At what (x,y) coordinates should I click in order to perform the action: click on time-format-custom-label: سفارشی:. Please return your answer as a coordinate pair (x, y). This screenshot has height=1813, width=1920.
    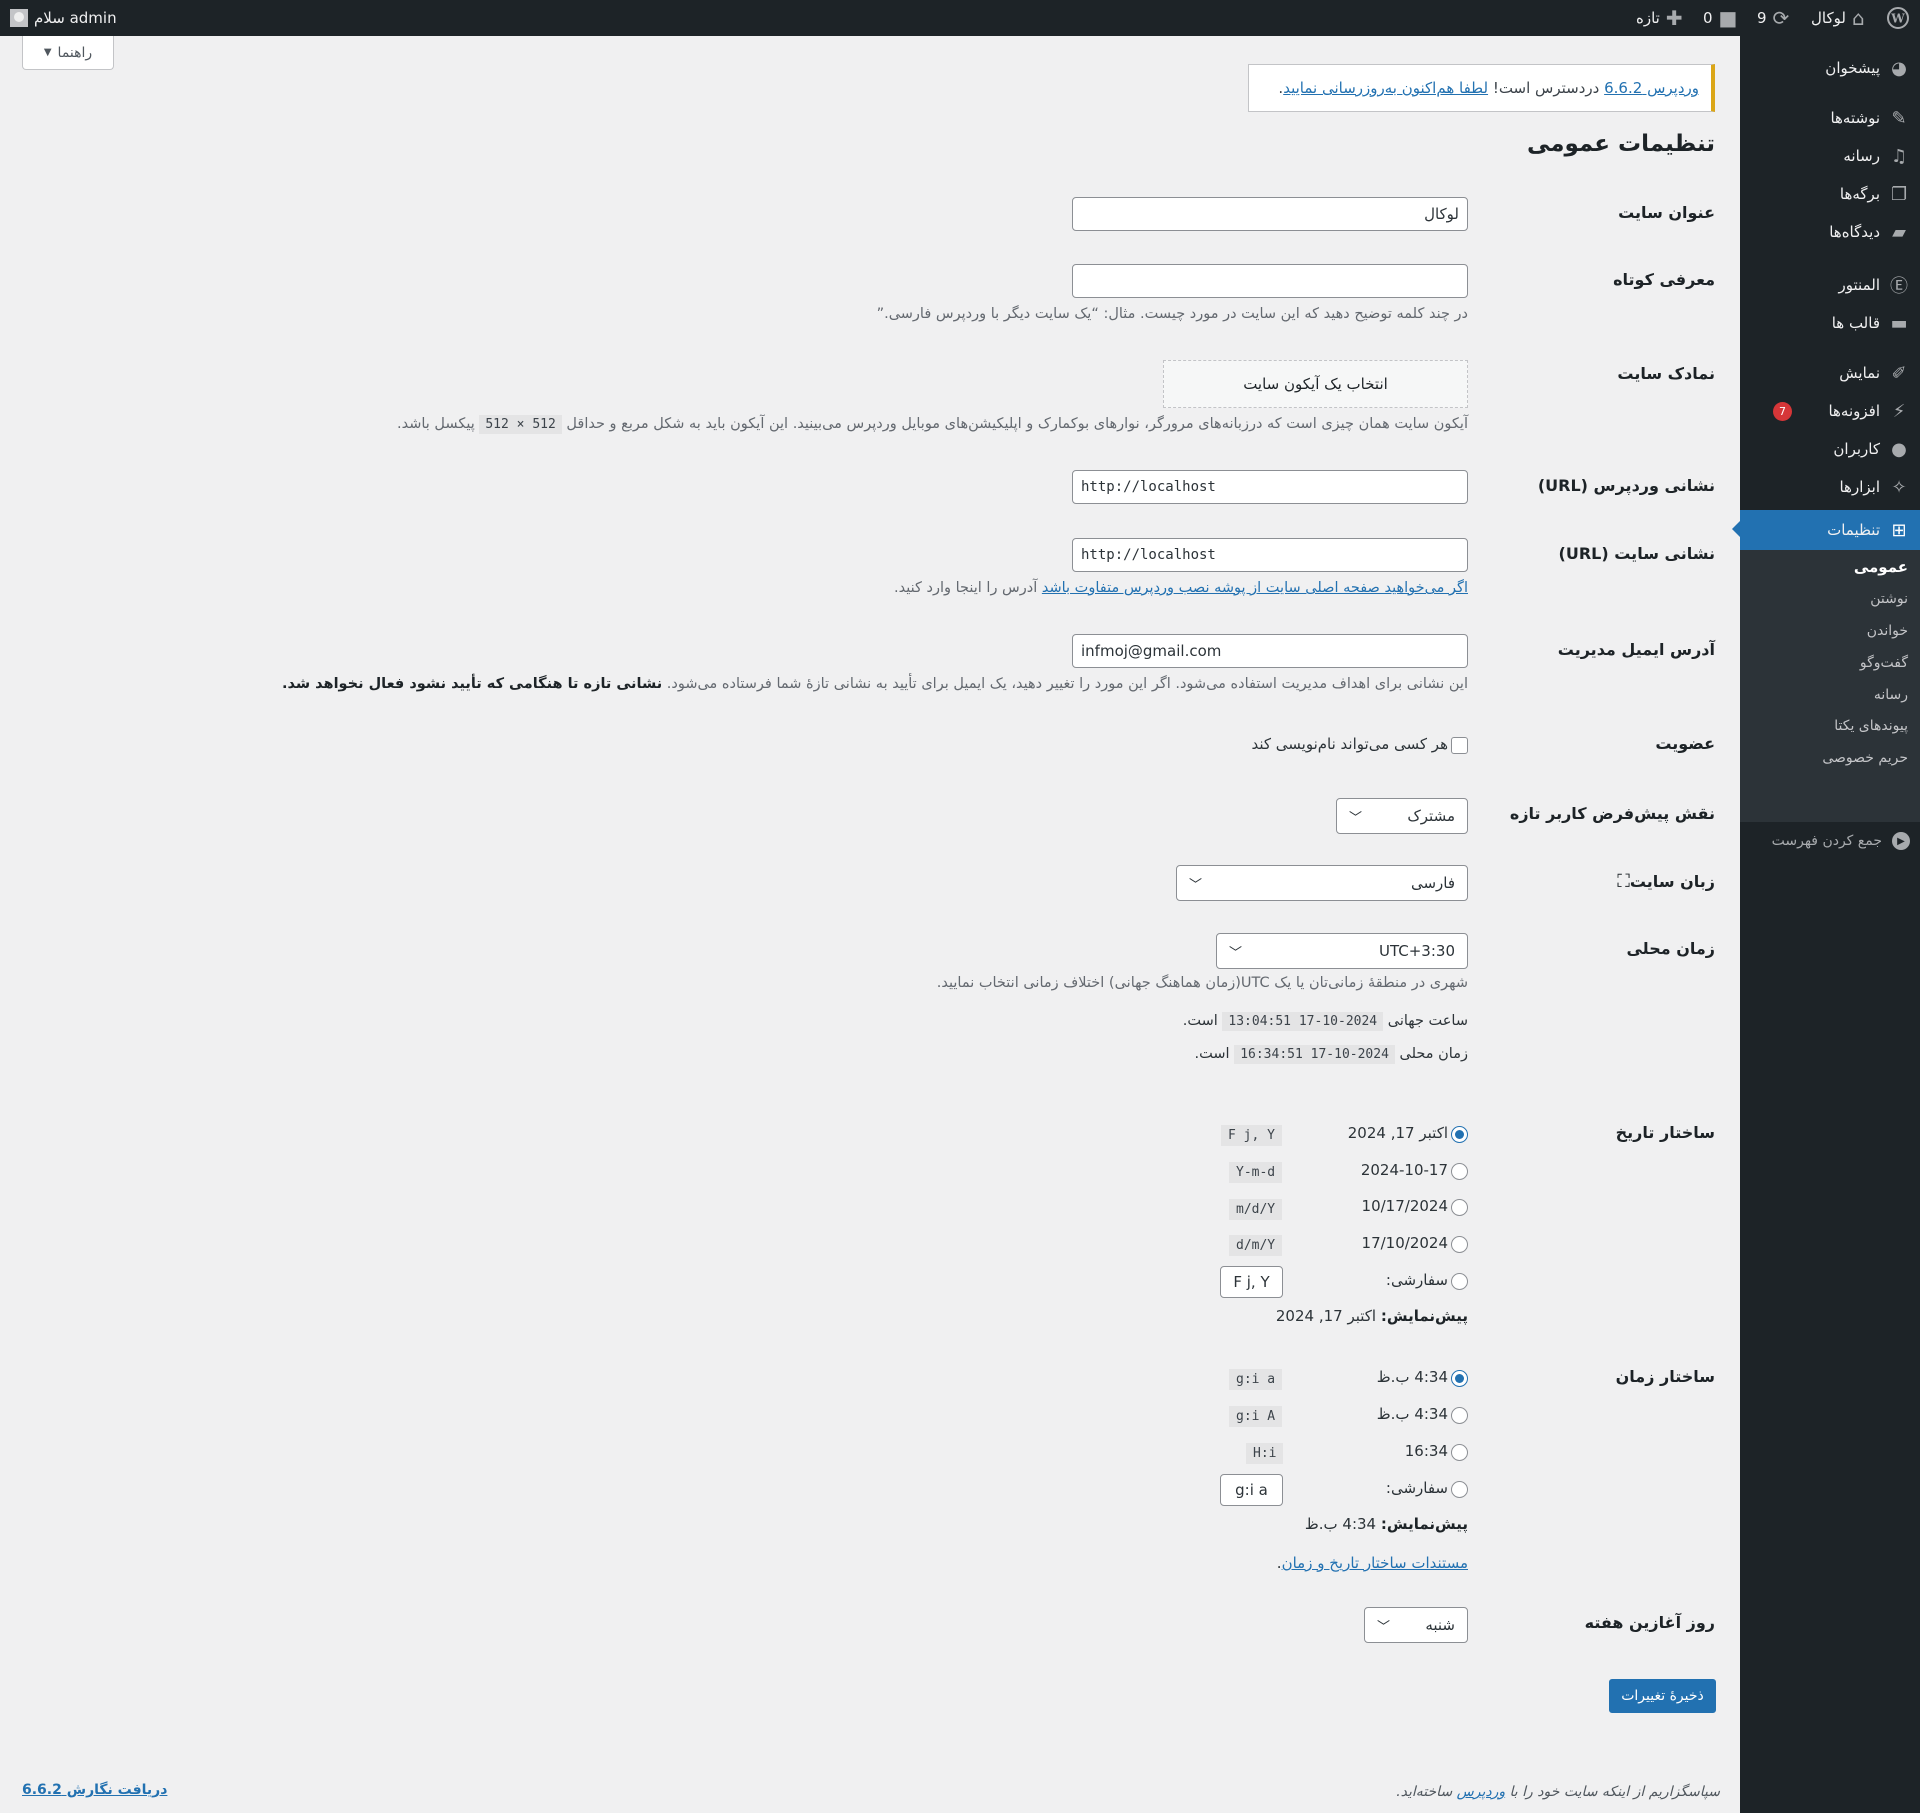
    Looking at the image, I should click on (1417, 1488).